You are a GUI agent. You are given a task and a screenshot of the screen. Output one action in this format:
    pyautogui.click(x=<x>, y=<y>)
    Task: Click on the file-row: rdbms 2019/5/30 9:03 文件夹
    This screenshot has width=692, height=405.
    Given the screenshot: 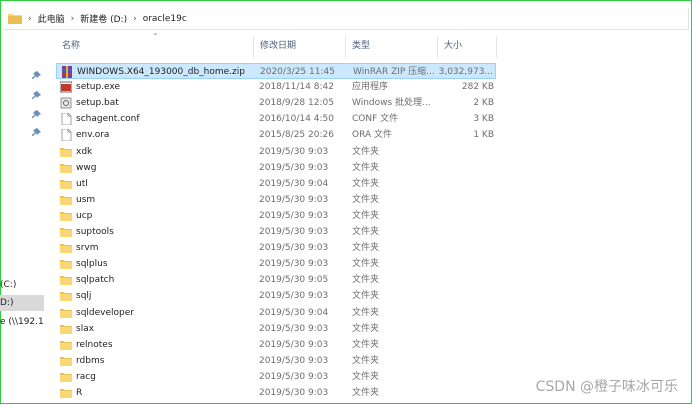 What is the action you would take?
    pyautogui.click(x=276, y=361)
    